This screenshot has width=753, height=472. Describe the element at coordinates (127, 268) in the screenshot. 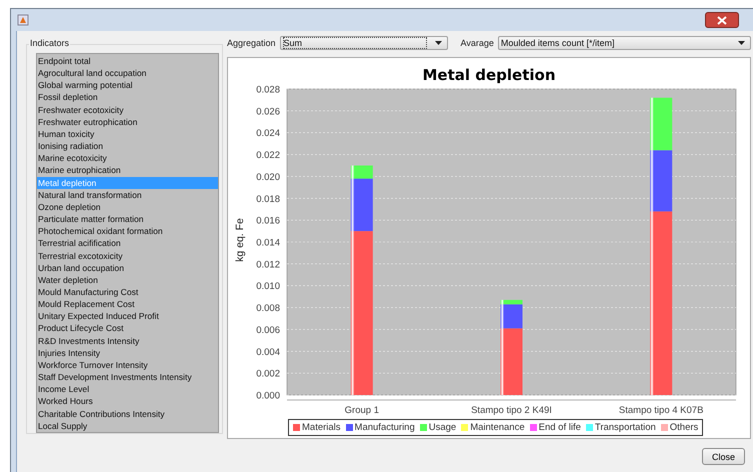

I see `indicator-item: Urban land occupation` at that location.